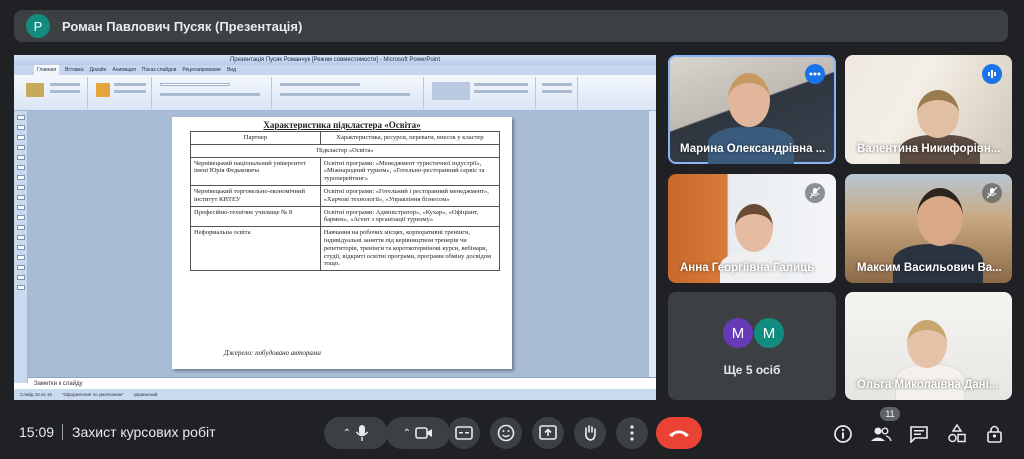 The image size is (1024, 459). Describe the element at coordinates (890, 414) in the screenshot. I see `people-count-badge: 11` at that location.